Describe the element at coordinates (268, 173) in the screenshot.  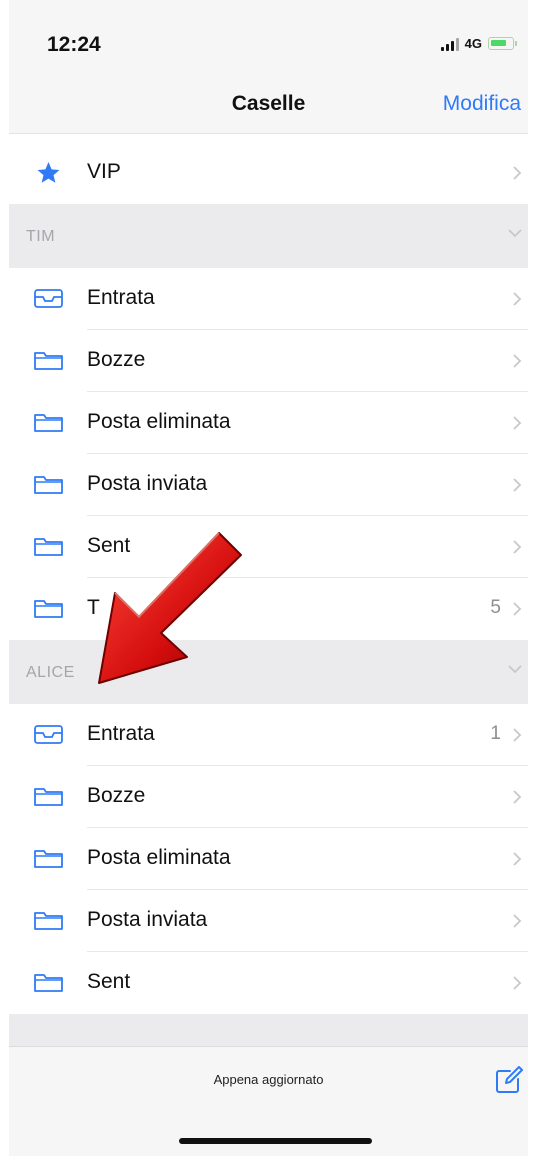
I see `mailbox-row-vip: VIP` at that location.